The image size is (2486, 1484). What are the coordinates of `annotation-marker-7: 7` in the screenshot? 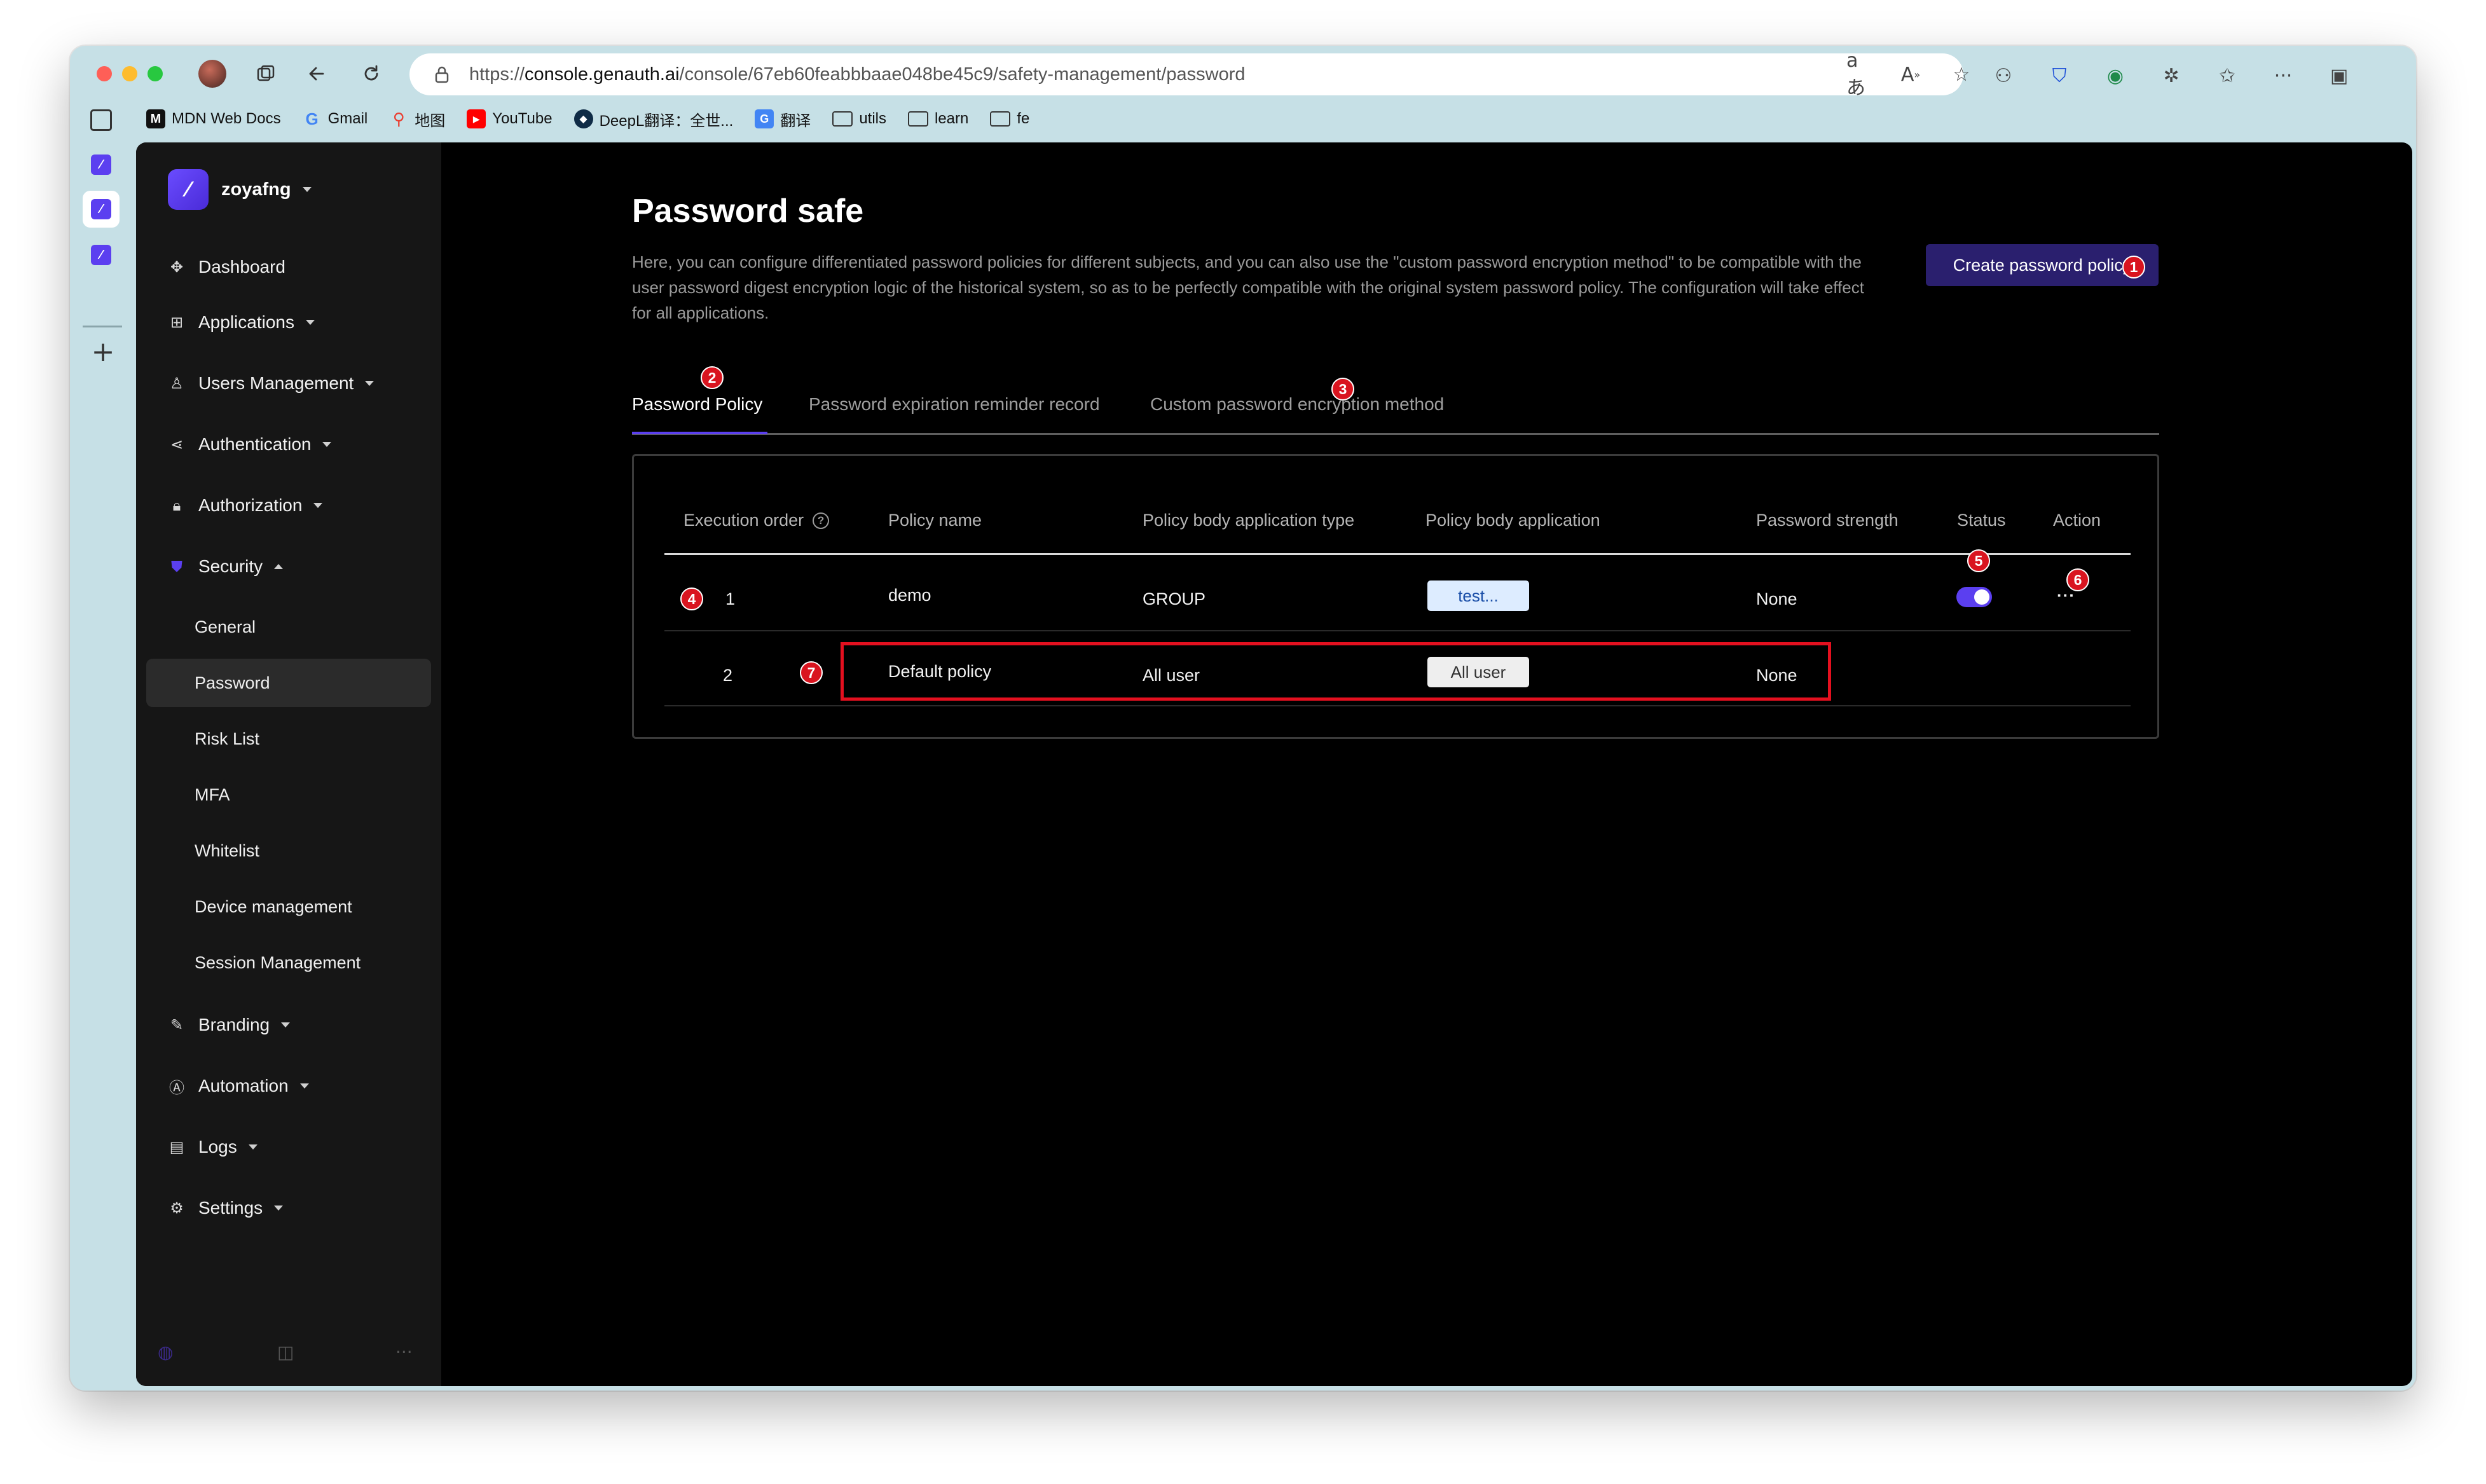 It's located at (812, 673).